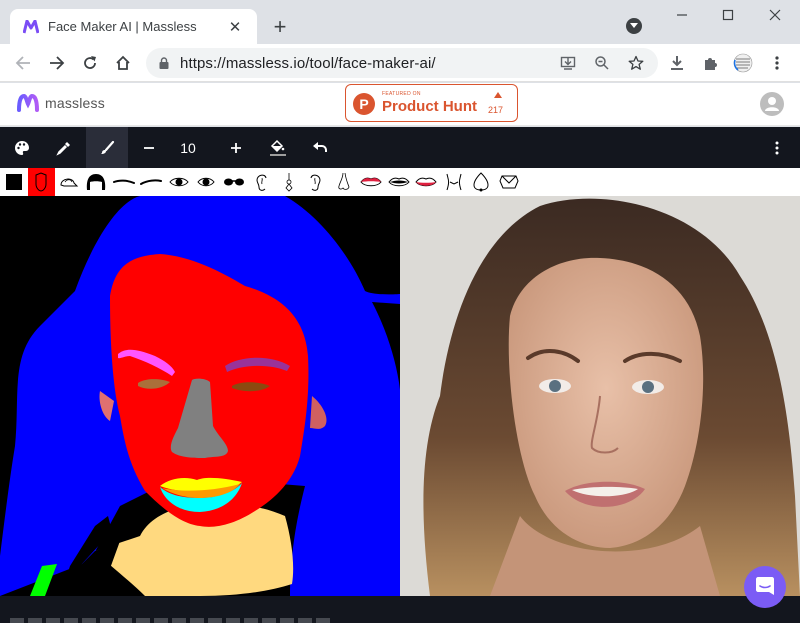 The width and height of the screenshot is (800, 623). I want to click on back-icon, so click(23, 63).